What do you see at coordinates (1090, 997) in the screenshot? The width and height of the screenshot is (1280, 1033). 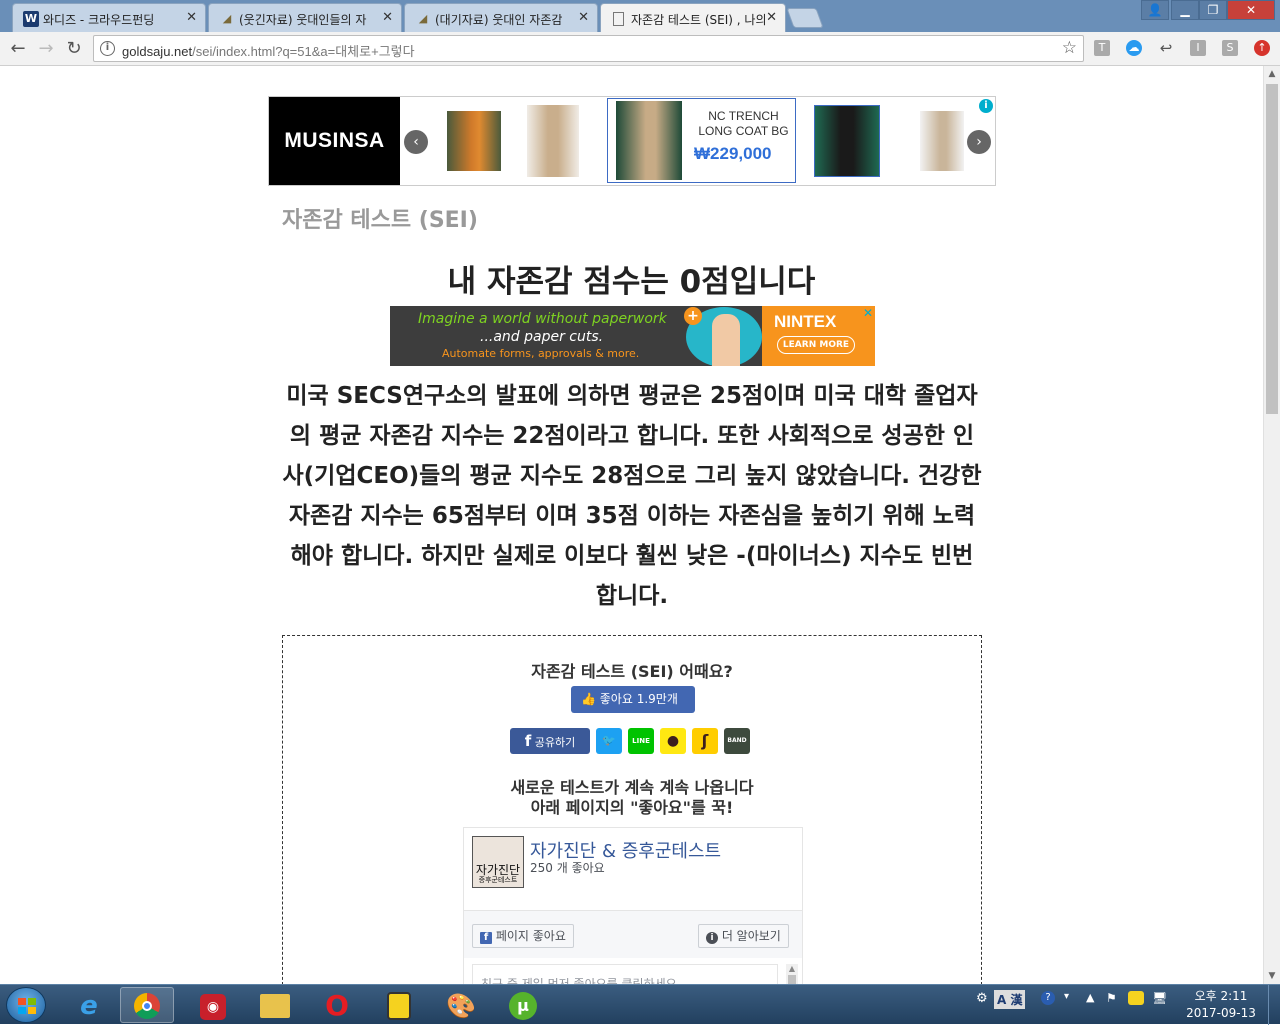 I see `tray-expand-icon: ▲` at bounding box center [1090, 997].